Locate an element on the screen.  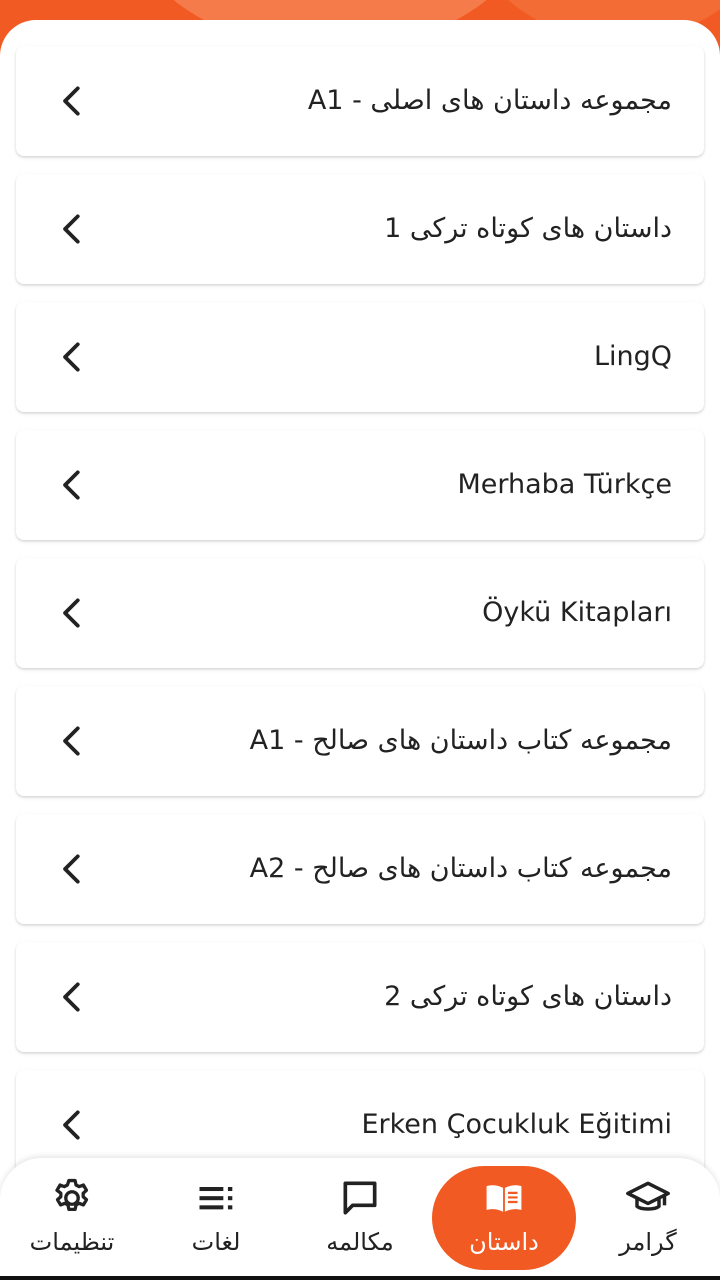
story-collection-title: Merhaba Türkçe is located at coordinates (564, 484).